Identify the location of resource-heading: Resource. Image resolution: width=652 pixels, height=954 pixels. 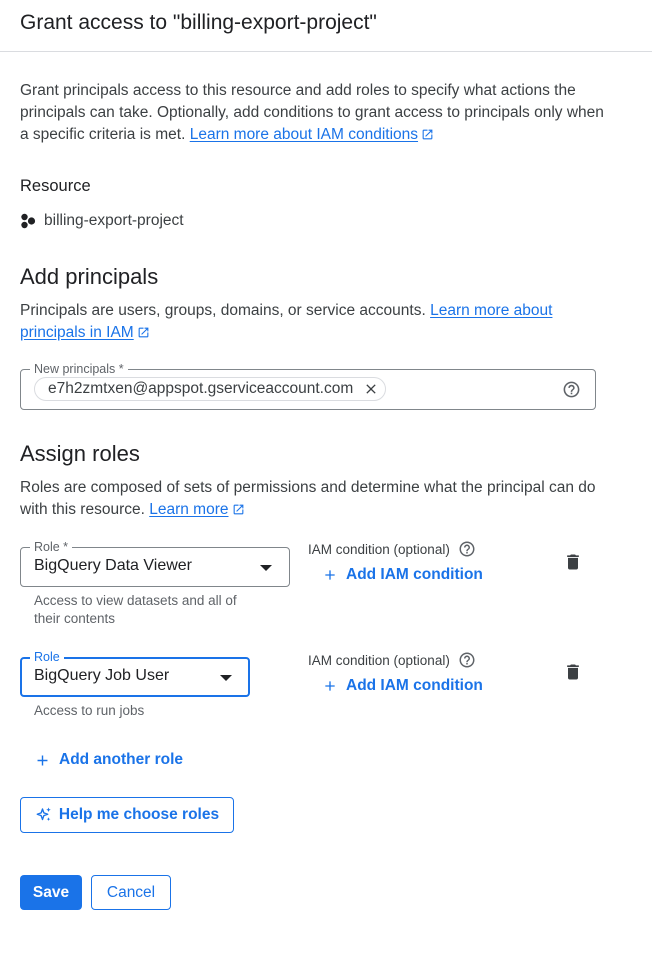
(55, 186).